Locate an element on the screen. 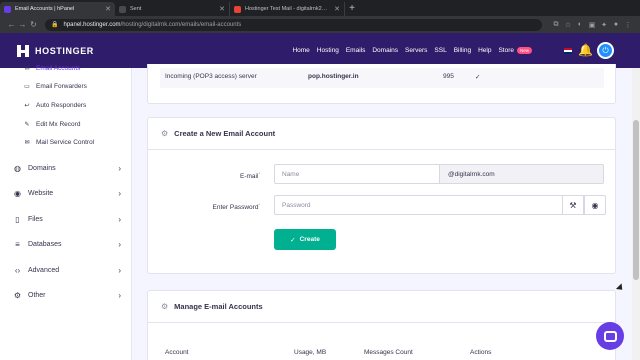 The image size is (640, 360). extension-icon: ◐ is located at coordinates (580, 24).